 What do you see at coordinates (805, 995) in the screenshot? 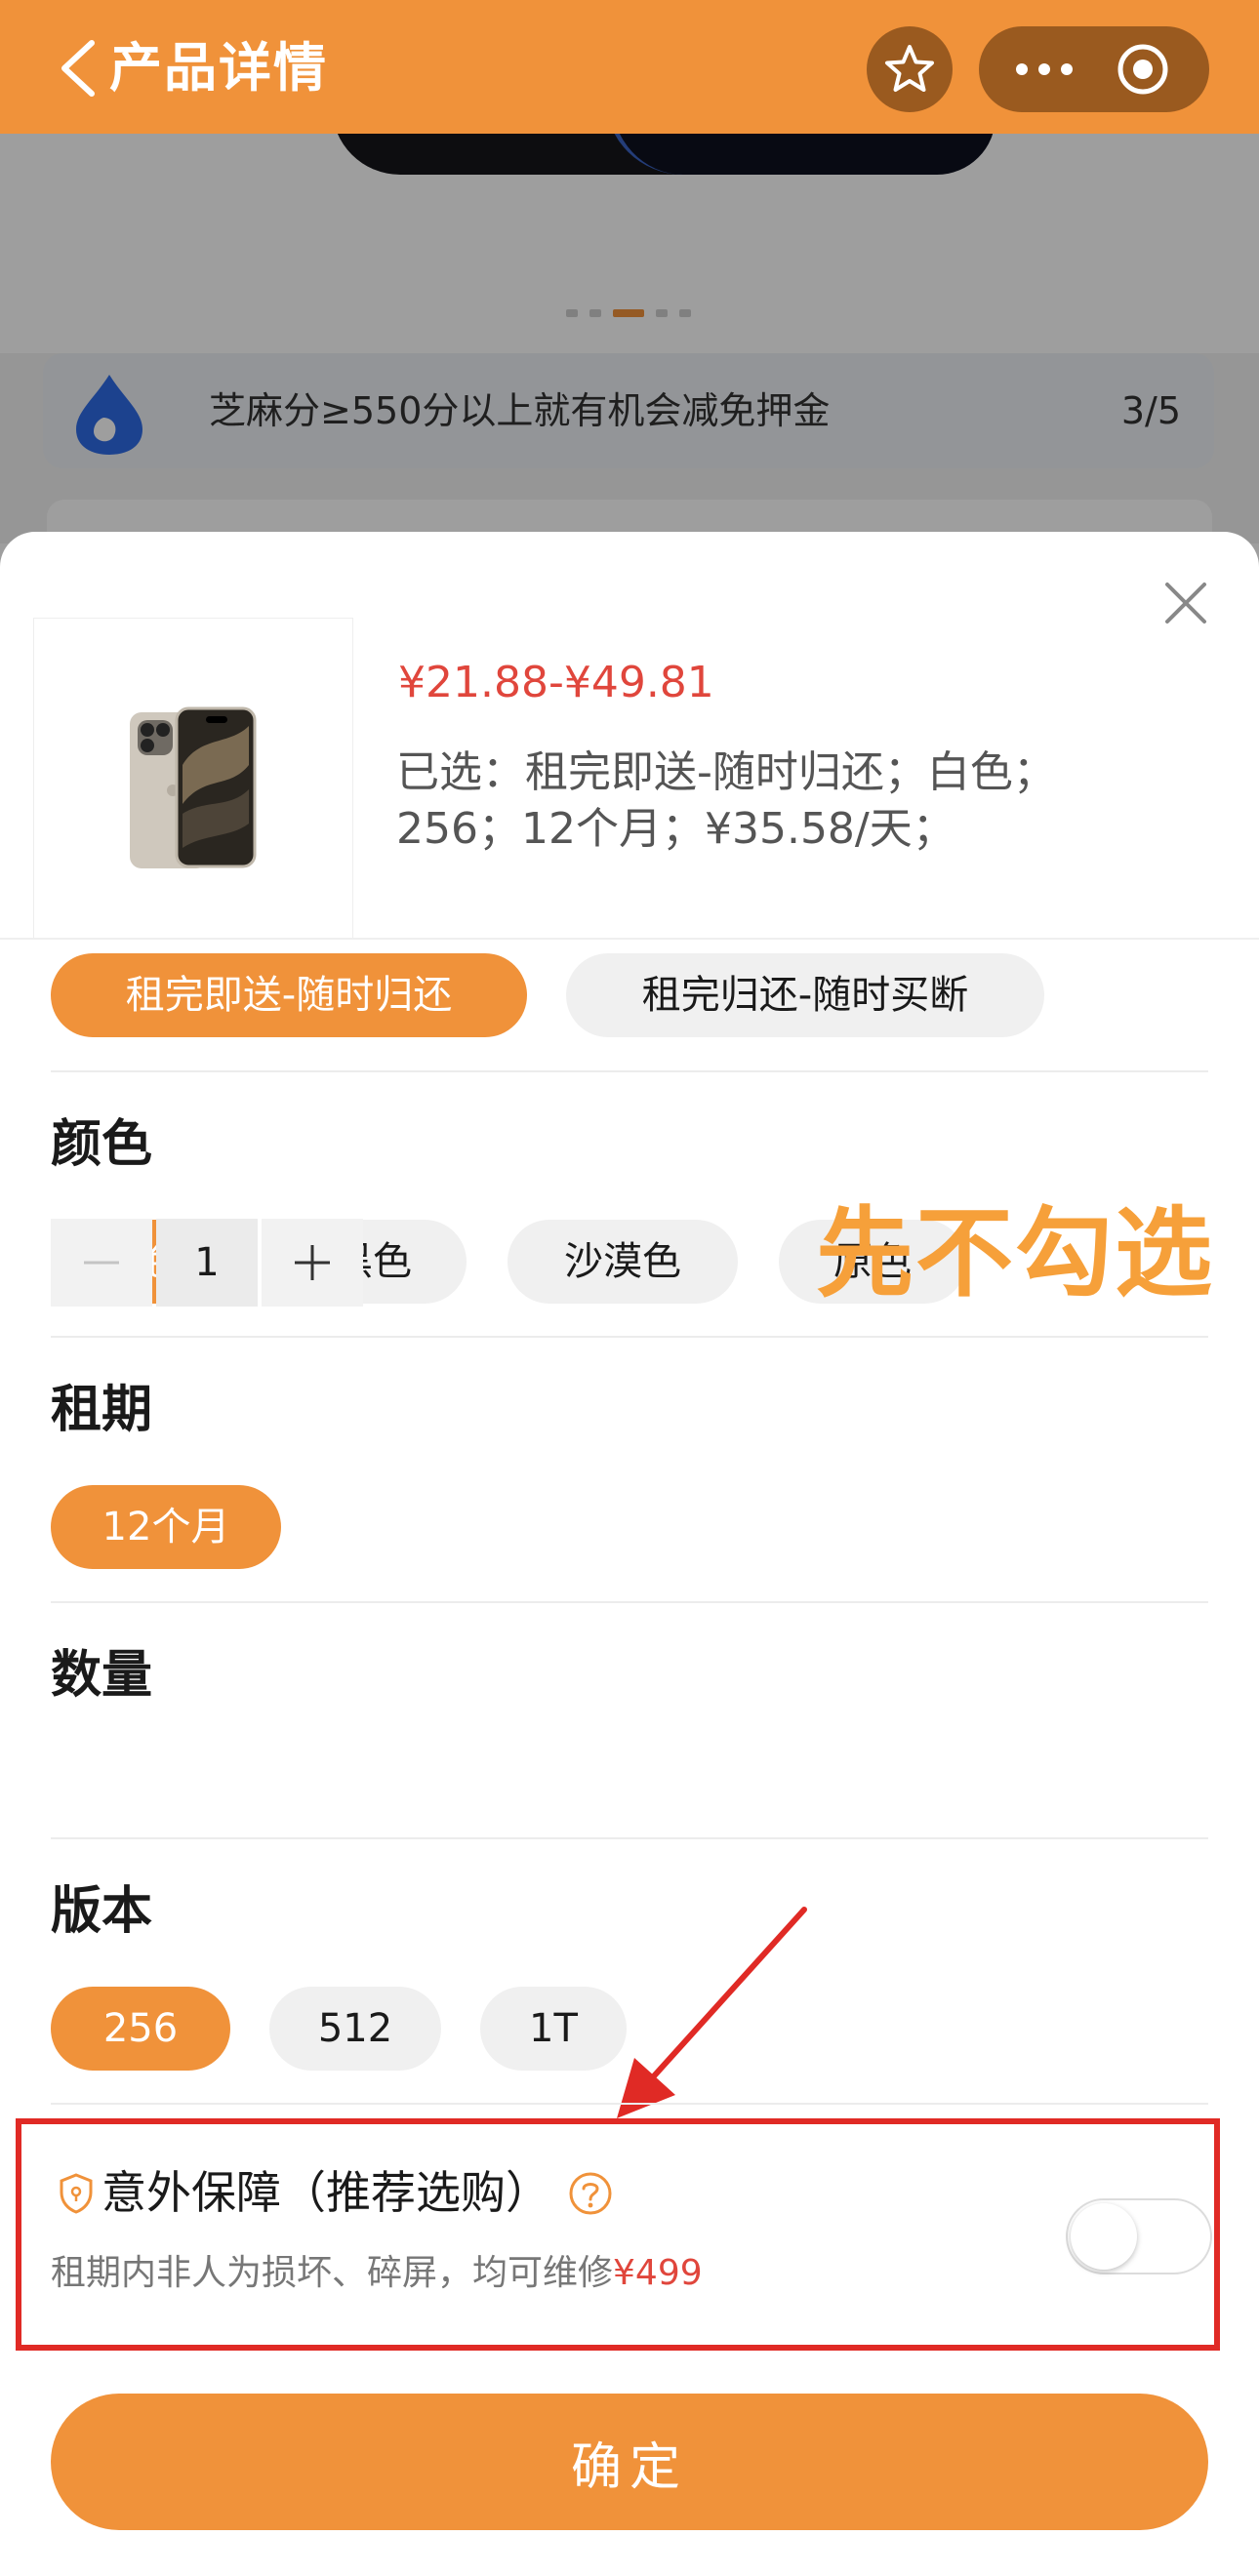
I see `plan-option-return-or-buyout: 租完归还-随时买断` at bounding box center [805, 995].